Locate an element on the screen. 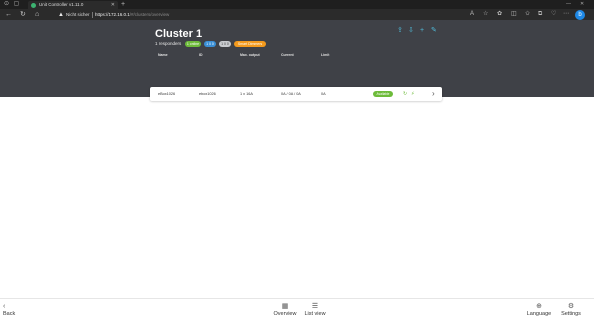 The image size is (594, 324). chevron-right-icon: › is located at coordinates (433, 94).